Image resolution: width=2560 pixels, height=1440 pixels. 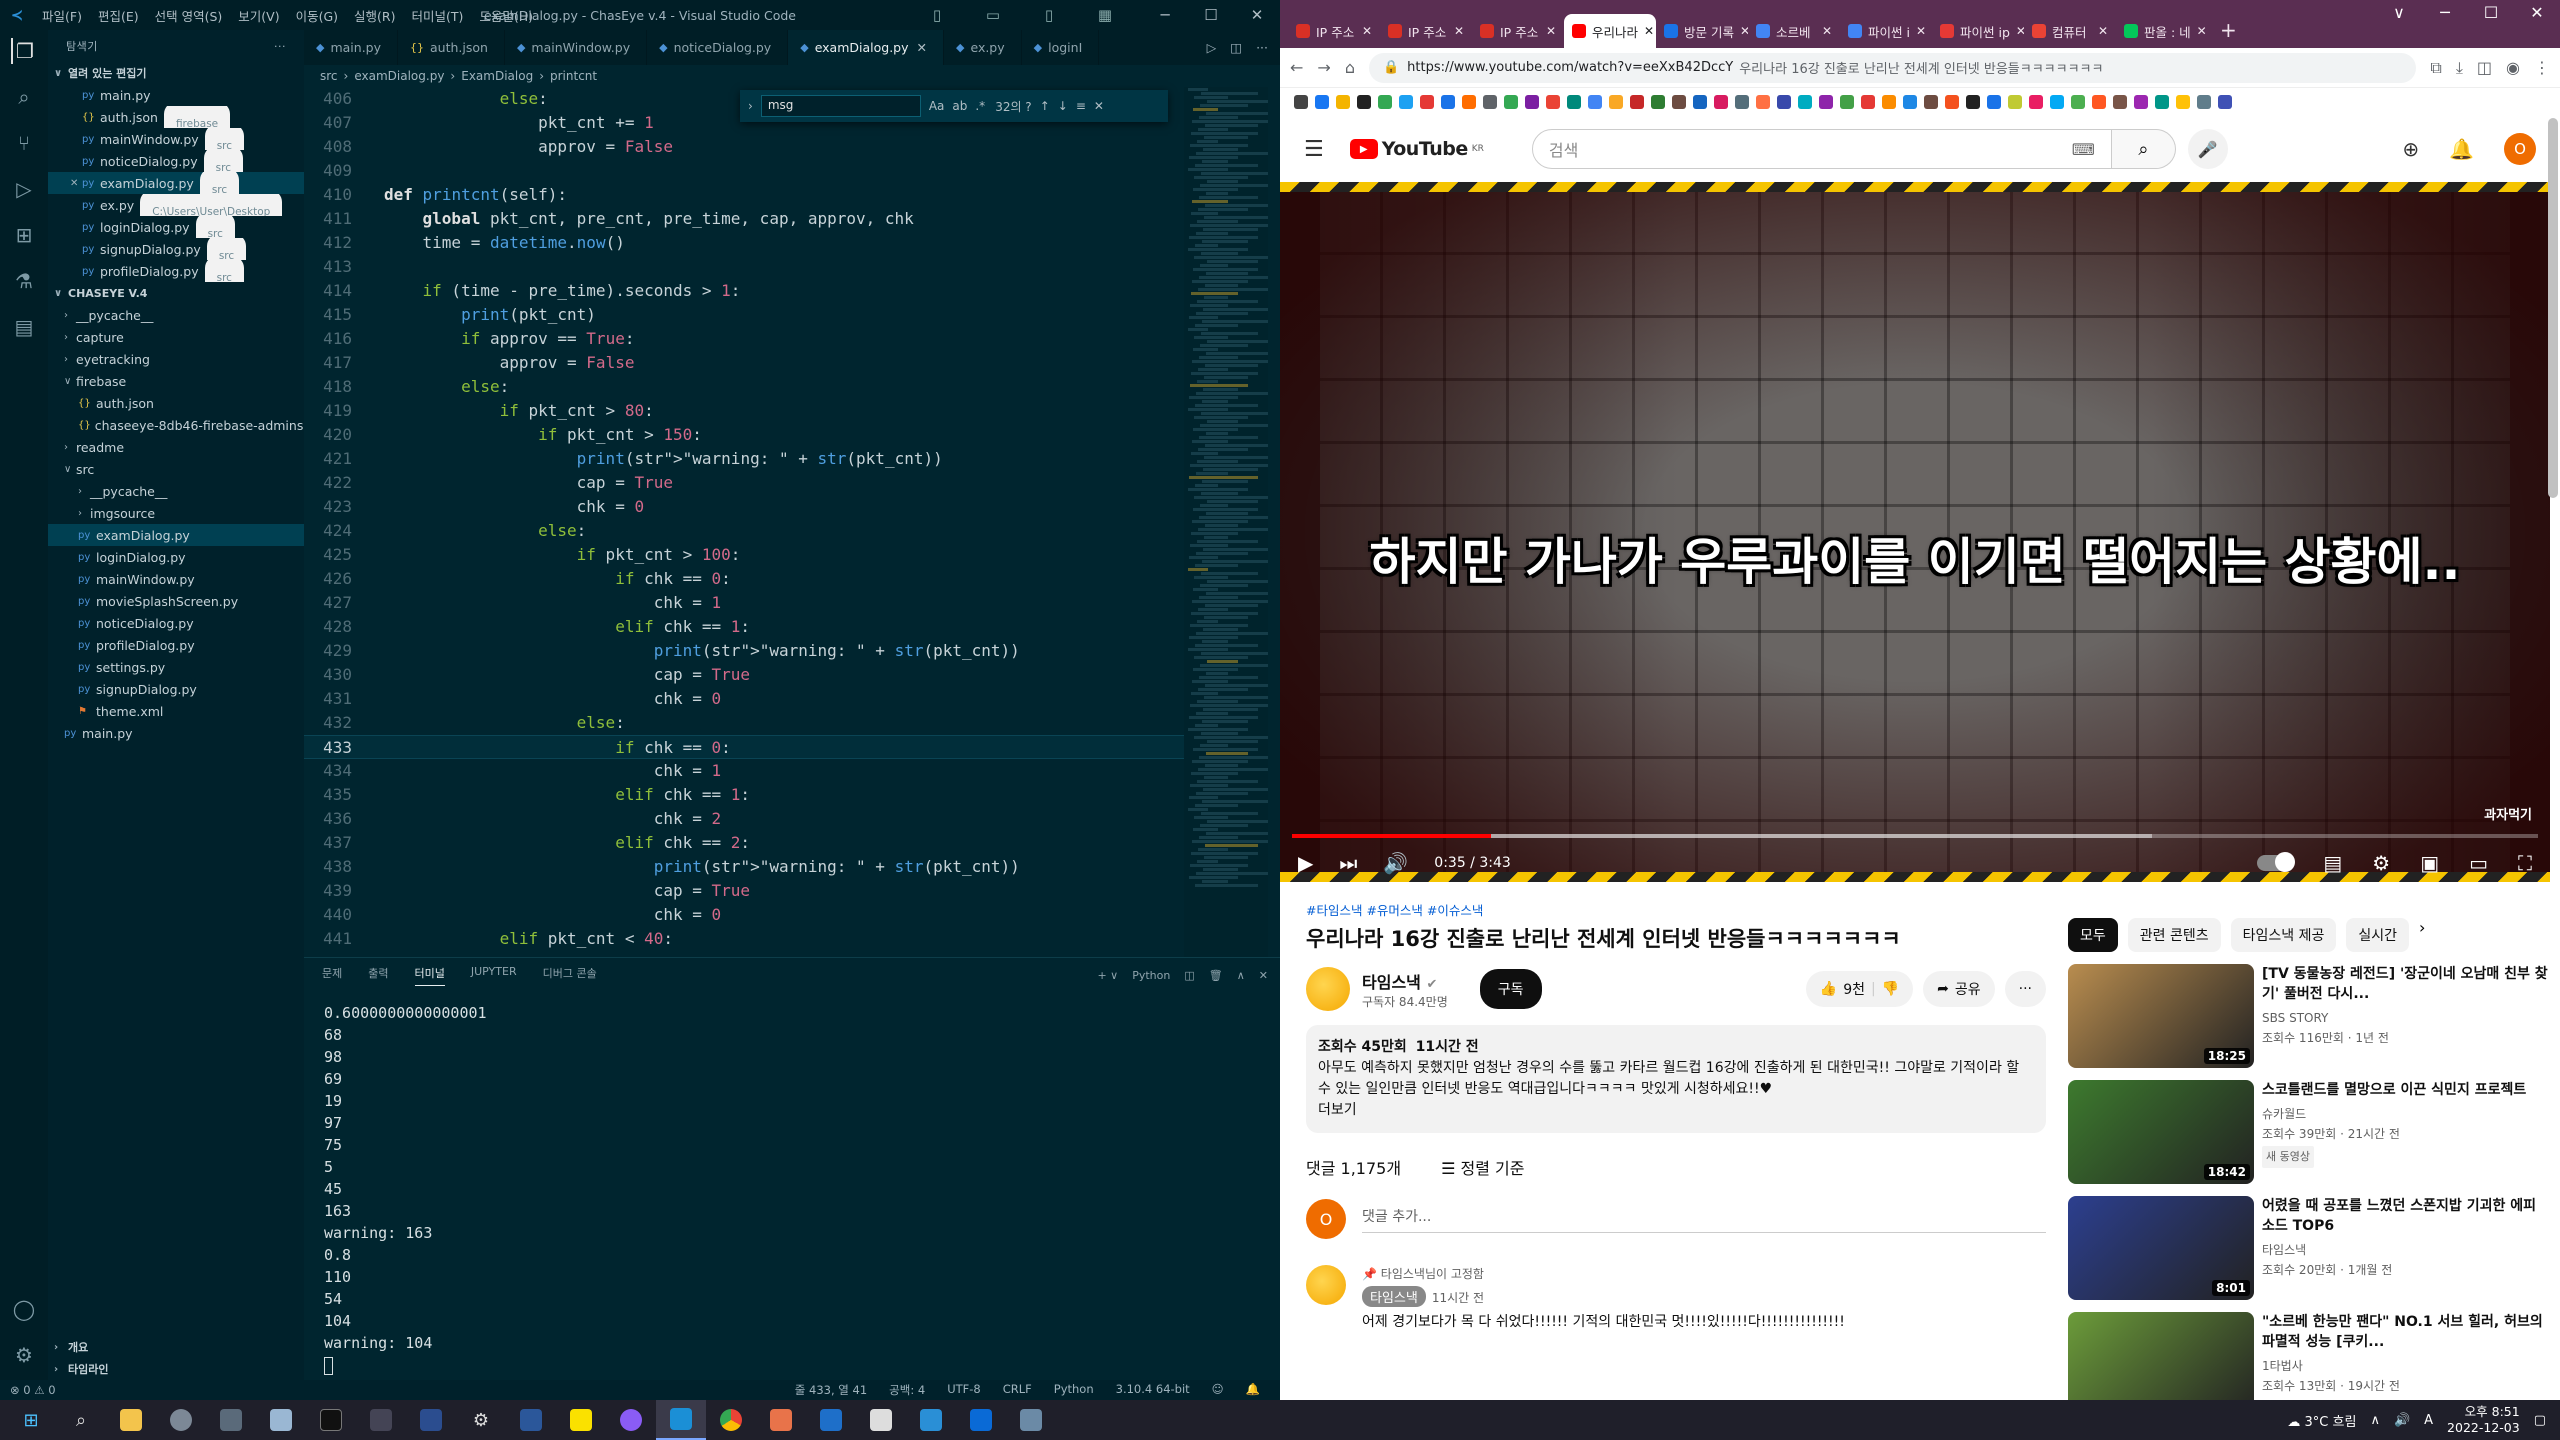 I want to click on video-thumbnail: 18:25, so click(x=2161, y=1016).